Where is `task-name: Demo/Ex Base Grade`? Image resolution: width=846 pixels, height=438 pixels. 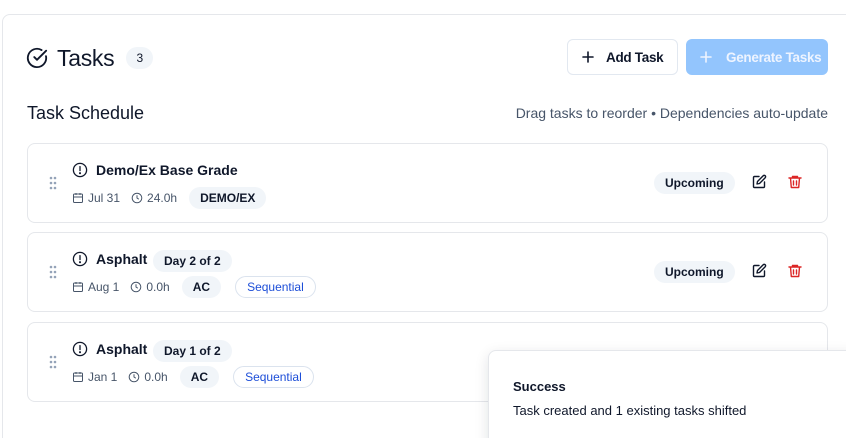
task-name: Demo/Ex Base Grade is located at coordinates (167, 170).